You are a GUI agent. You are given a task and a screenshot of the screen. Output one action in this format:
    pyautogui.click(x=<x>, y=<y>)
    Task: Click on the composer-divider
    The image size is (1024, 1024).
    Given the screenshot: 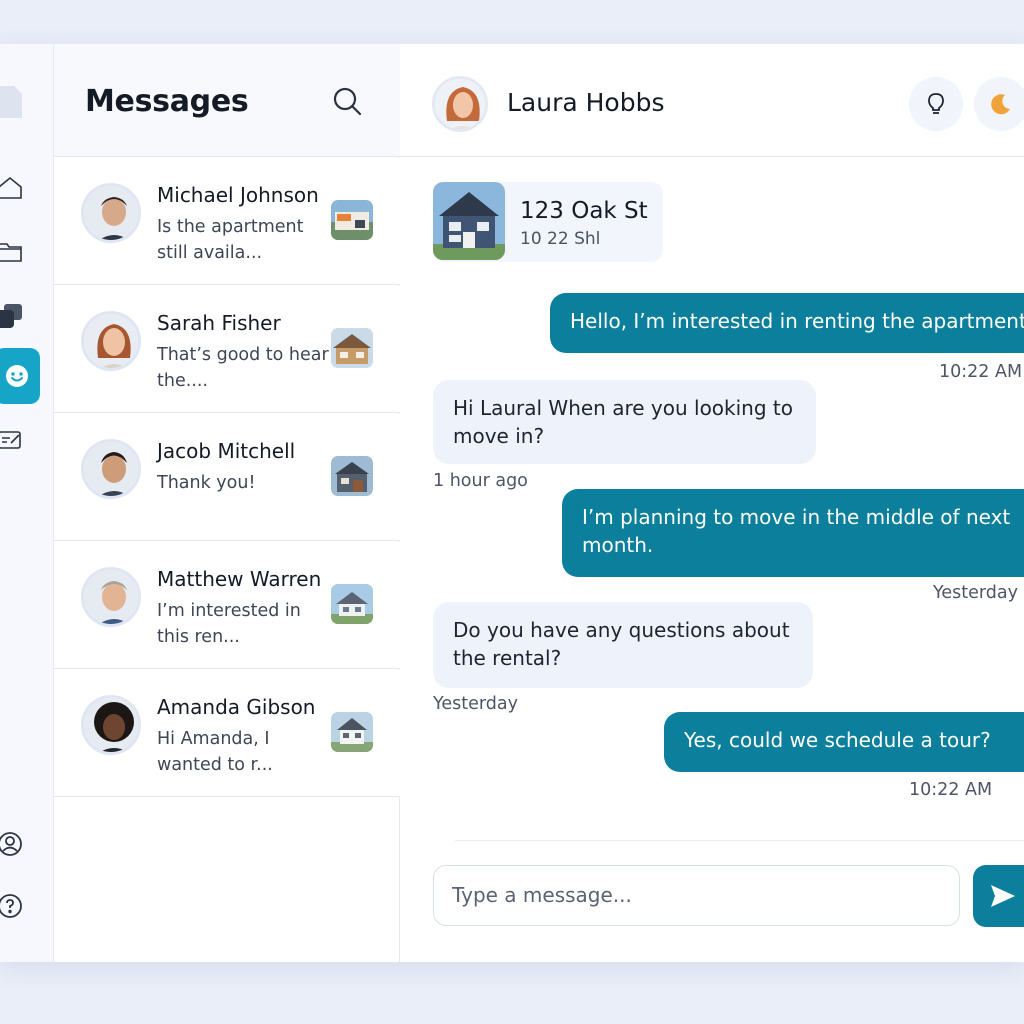 What is the action you would take?
    pyautogui.click(x=739, y=840)
    